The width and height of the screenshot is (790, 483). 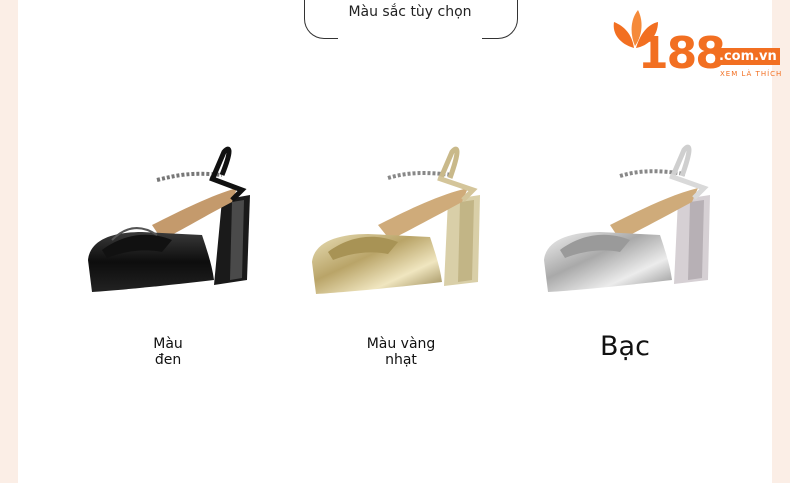 I want to click on brand-logo: 188 .com.vn XEM LÀ THÍCH, so click(x=699, y=44).